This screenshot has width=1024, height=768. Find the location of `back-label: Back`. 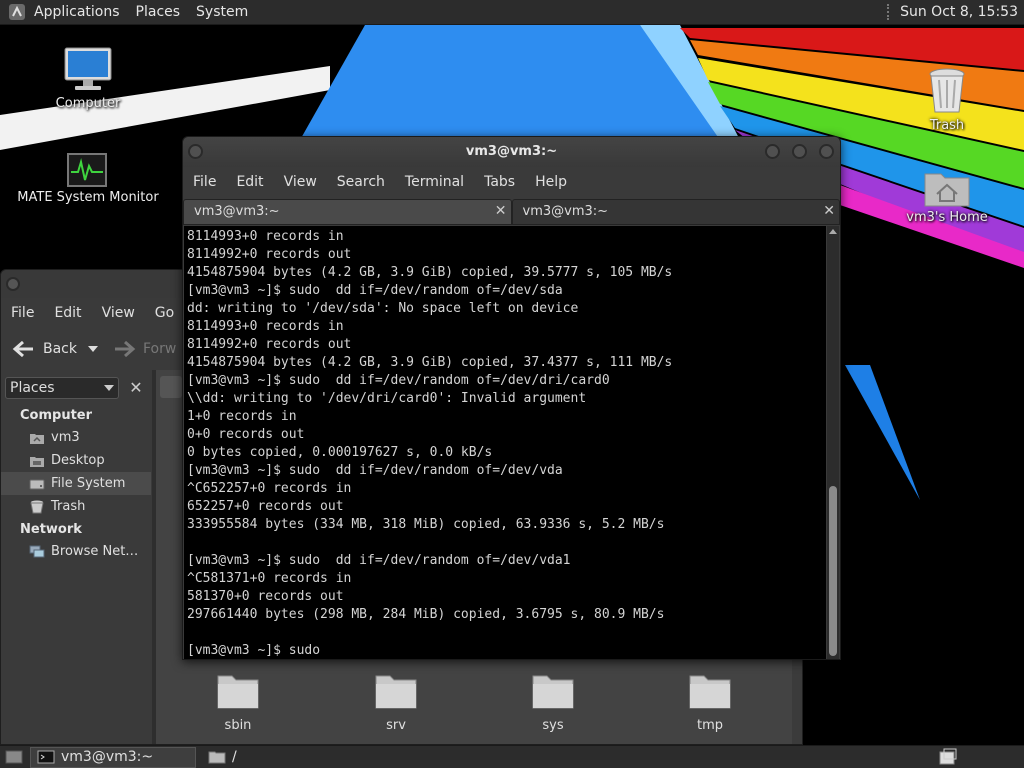

back-label: Back is located at coordinates (60, 349).